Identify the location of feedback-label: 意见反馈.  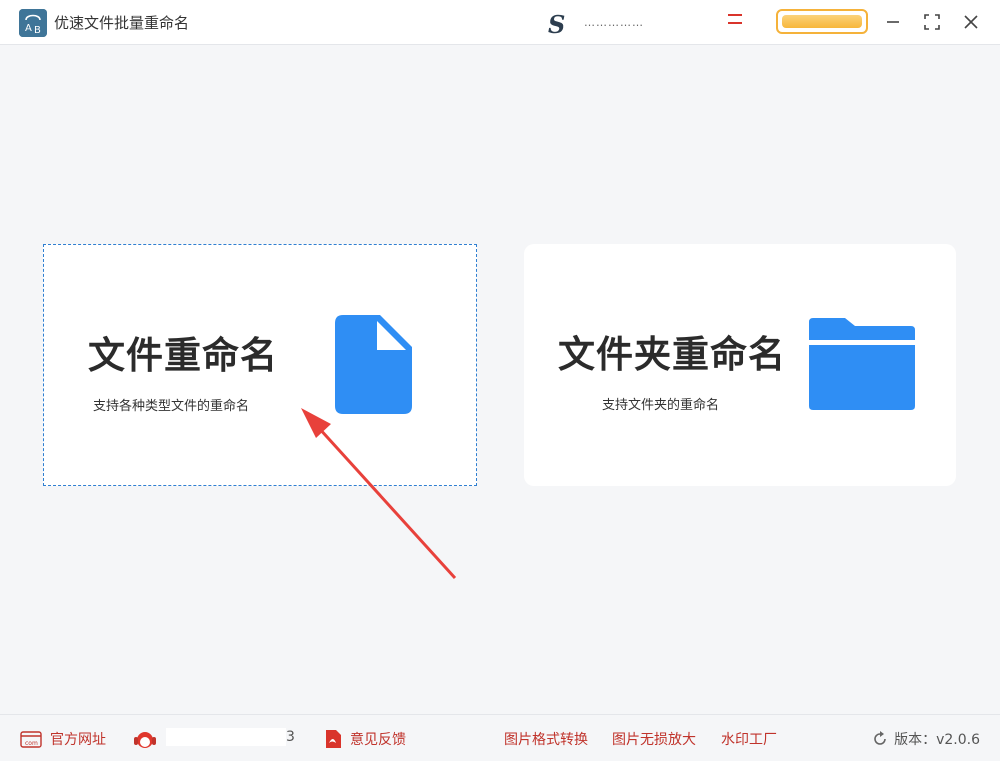
(378, 740).